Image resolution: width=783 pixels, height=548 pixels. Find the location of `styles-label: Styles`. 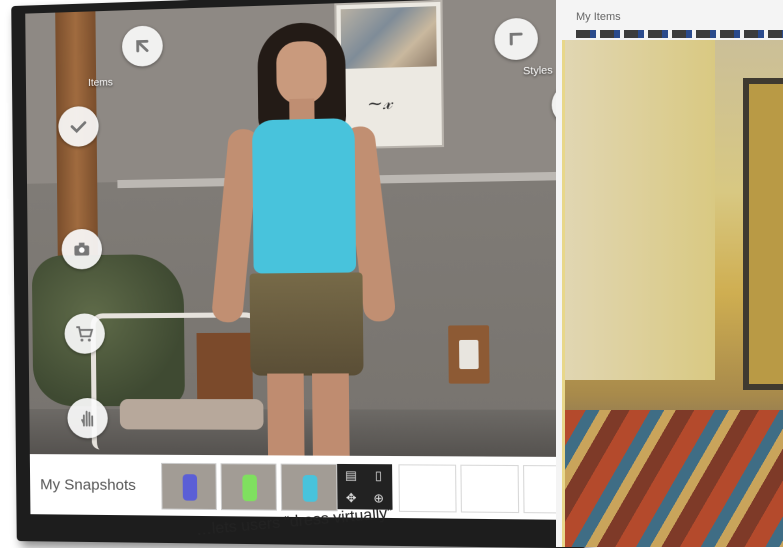

styles-label: Styles is located at coordinates (538, 71).